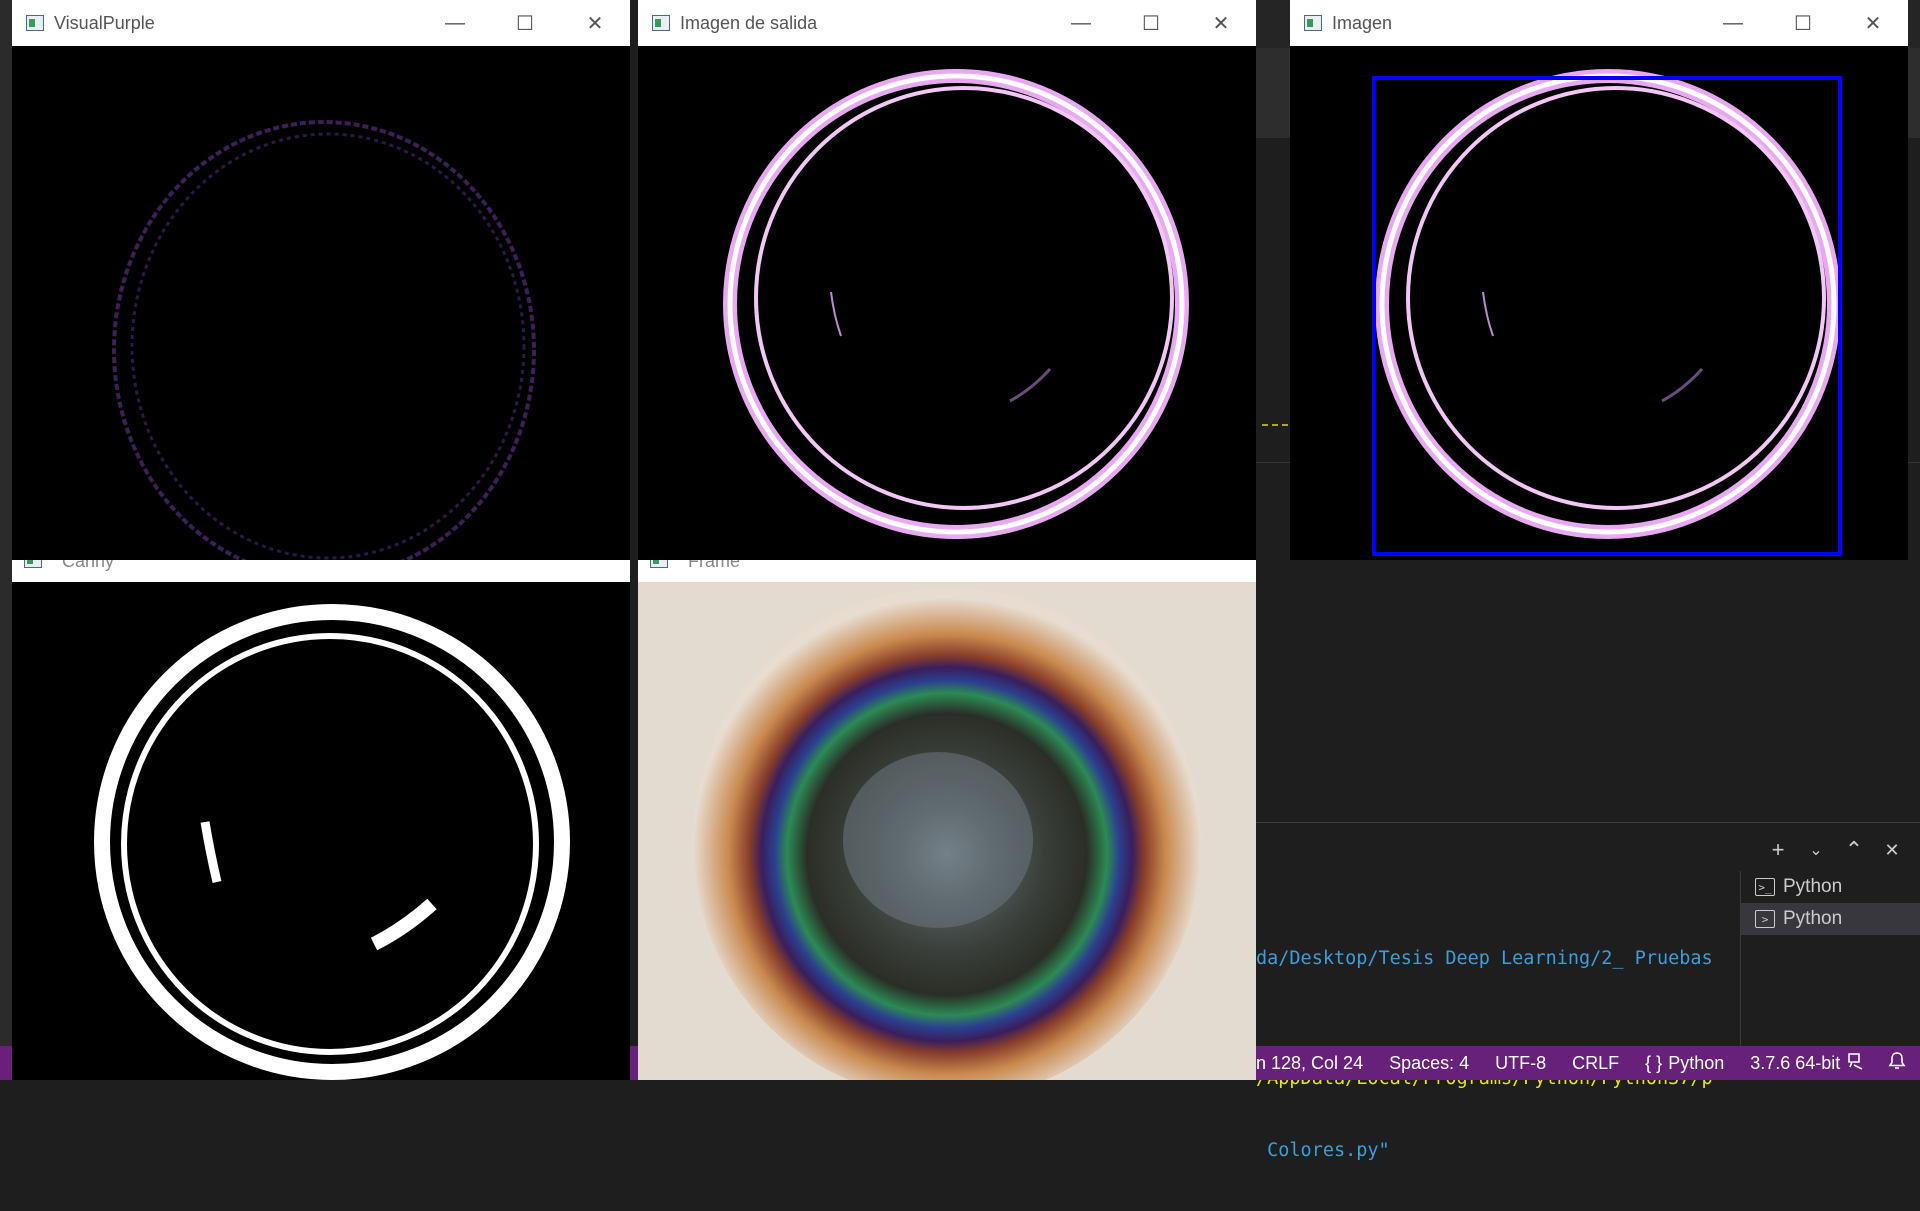  I want to click on window-title: Canny, so click(88, 565).